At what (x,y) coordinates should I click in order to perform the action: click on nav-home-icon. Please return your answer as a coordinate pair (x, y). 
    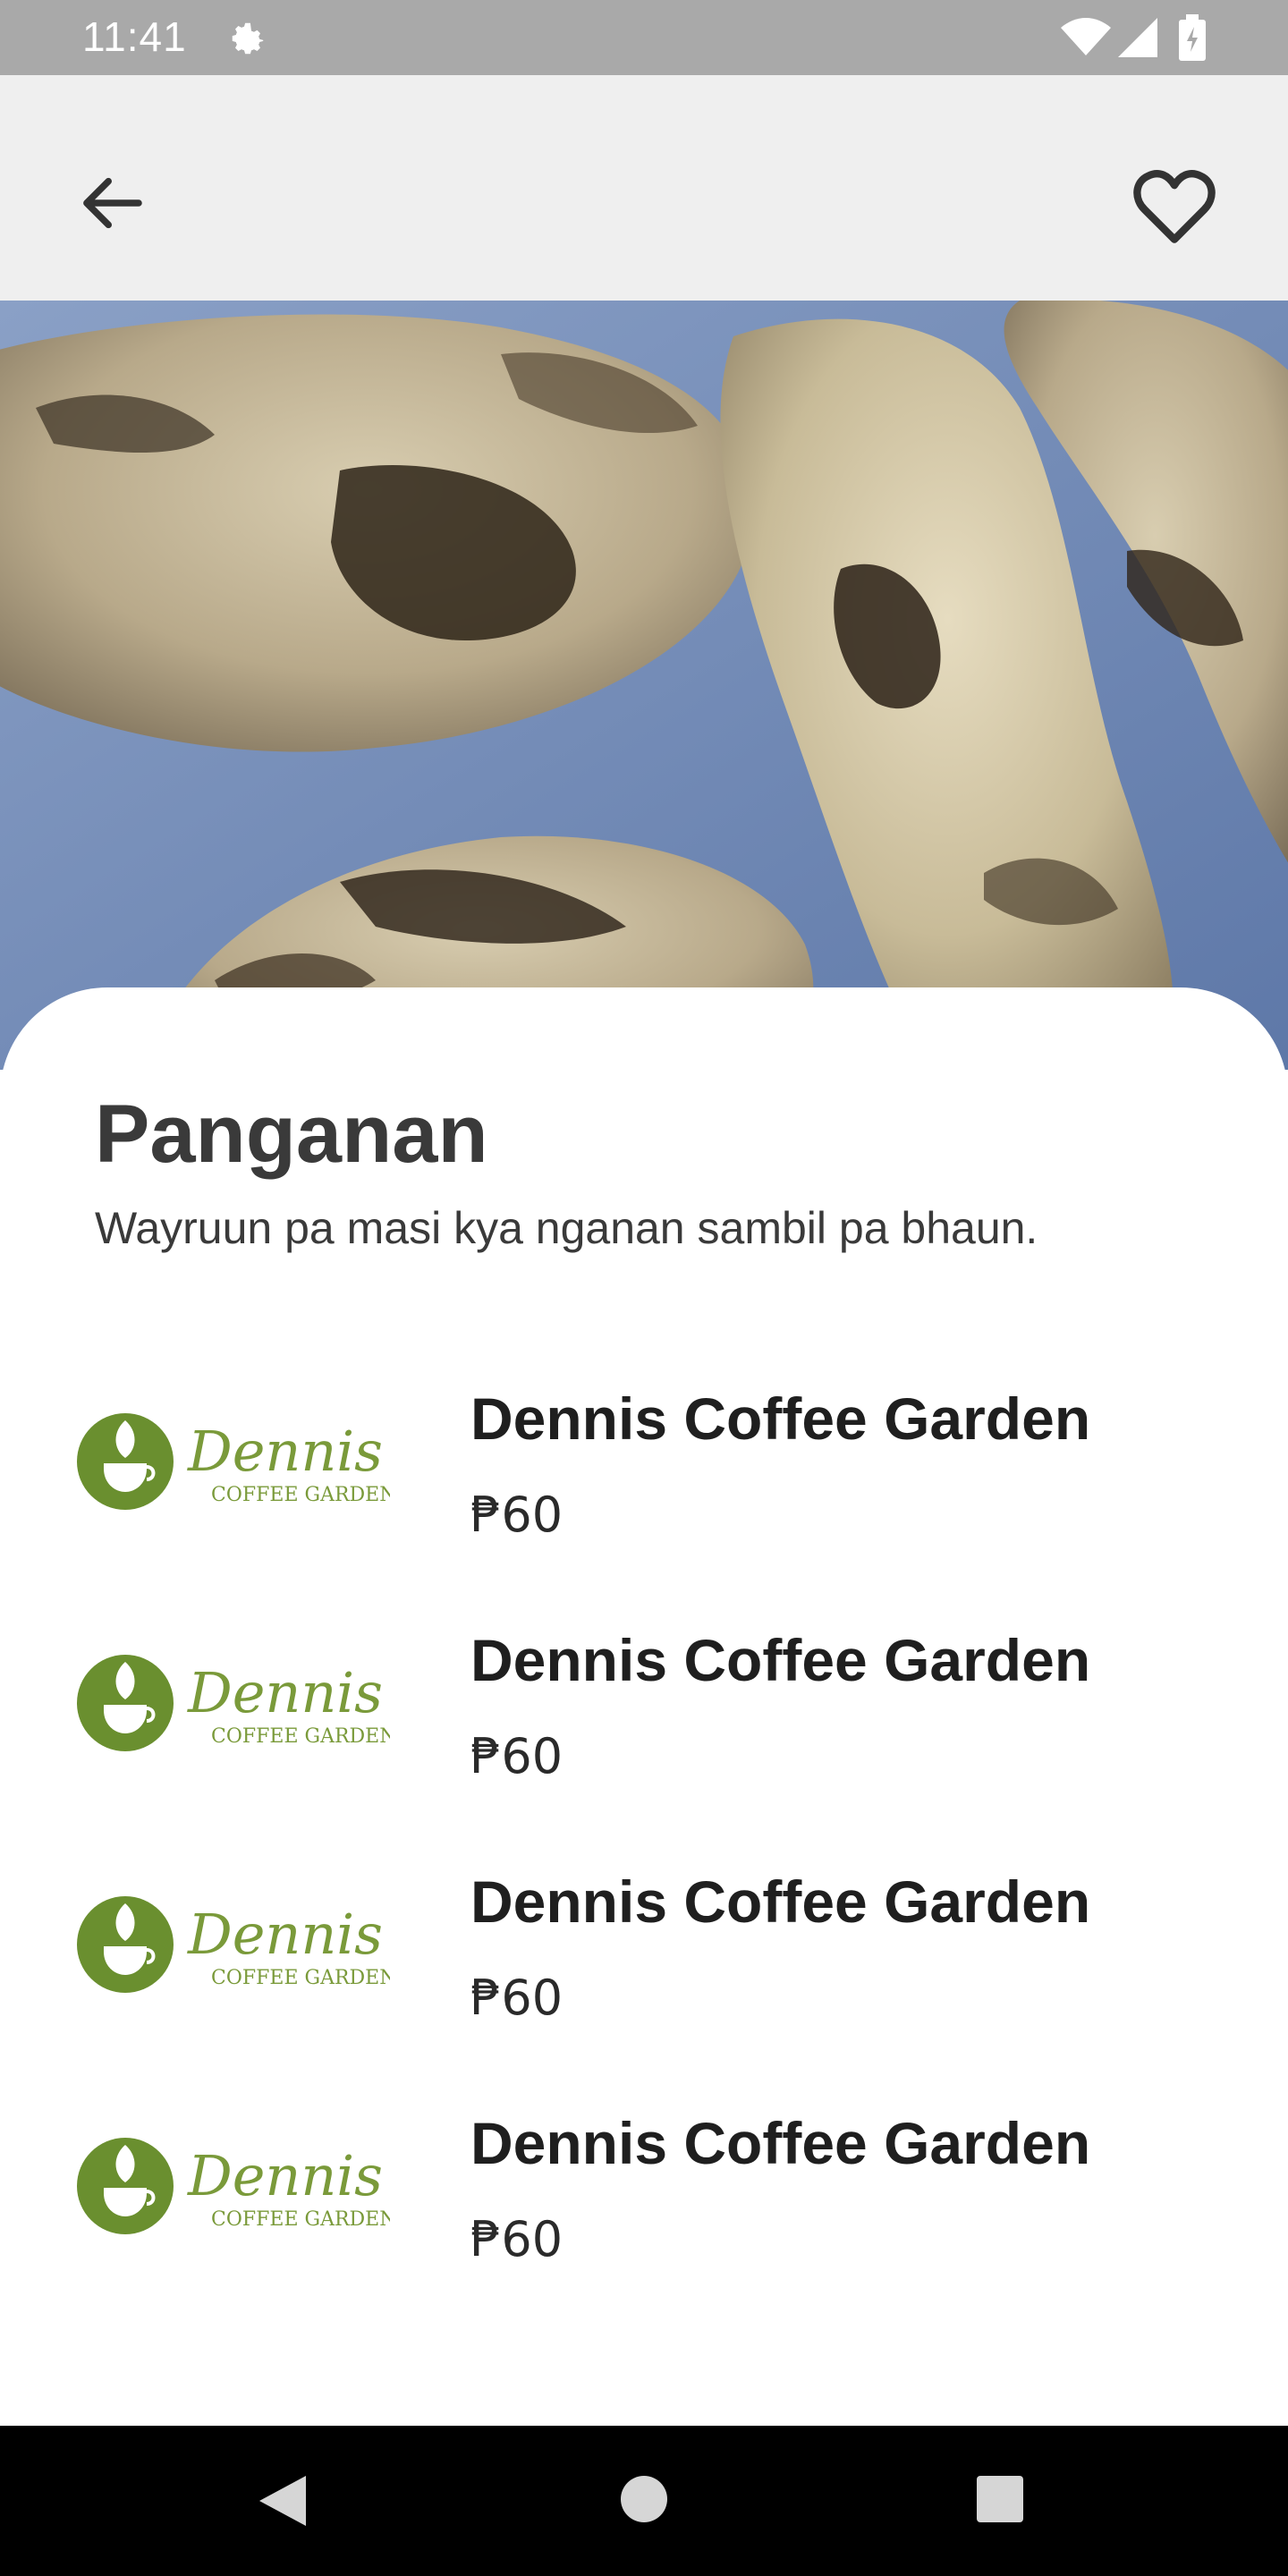
    Looking at the image, I should click on (644, 2499).